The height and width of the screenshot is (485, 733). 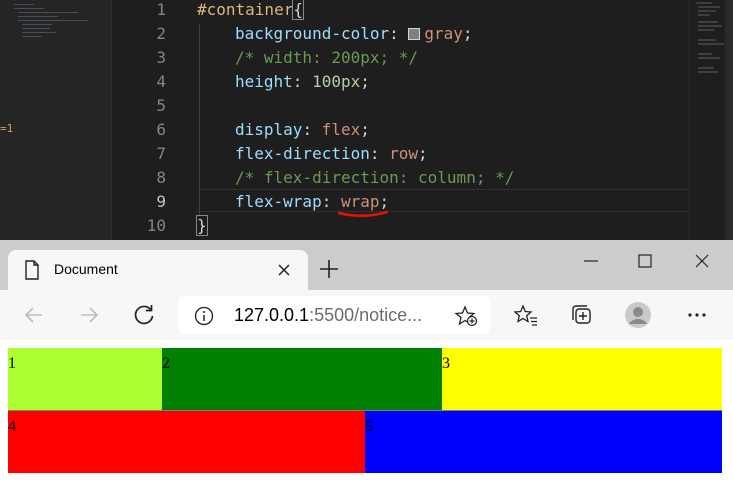 I want to click on css-value: flex, so click(x=341, y=129).